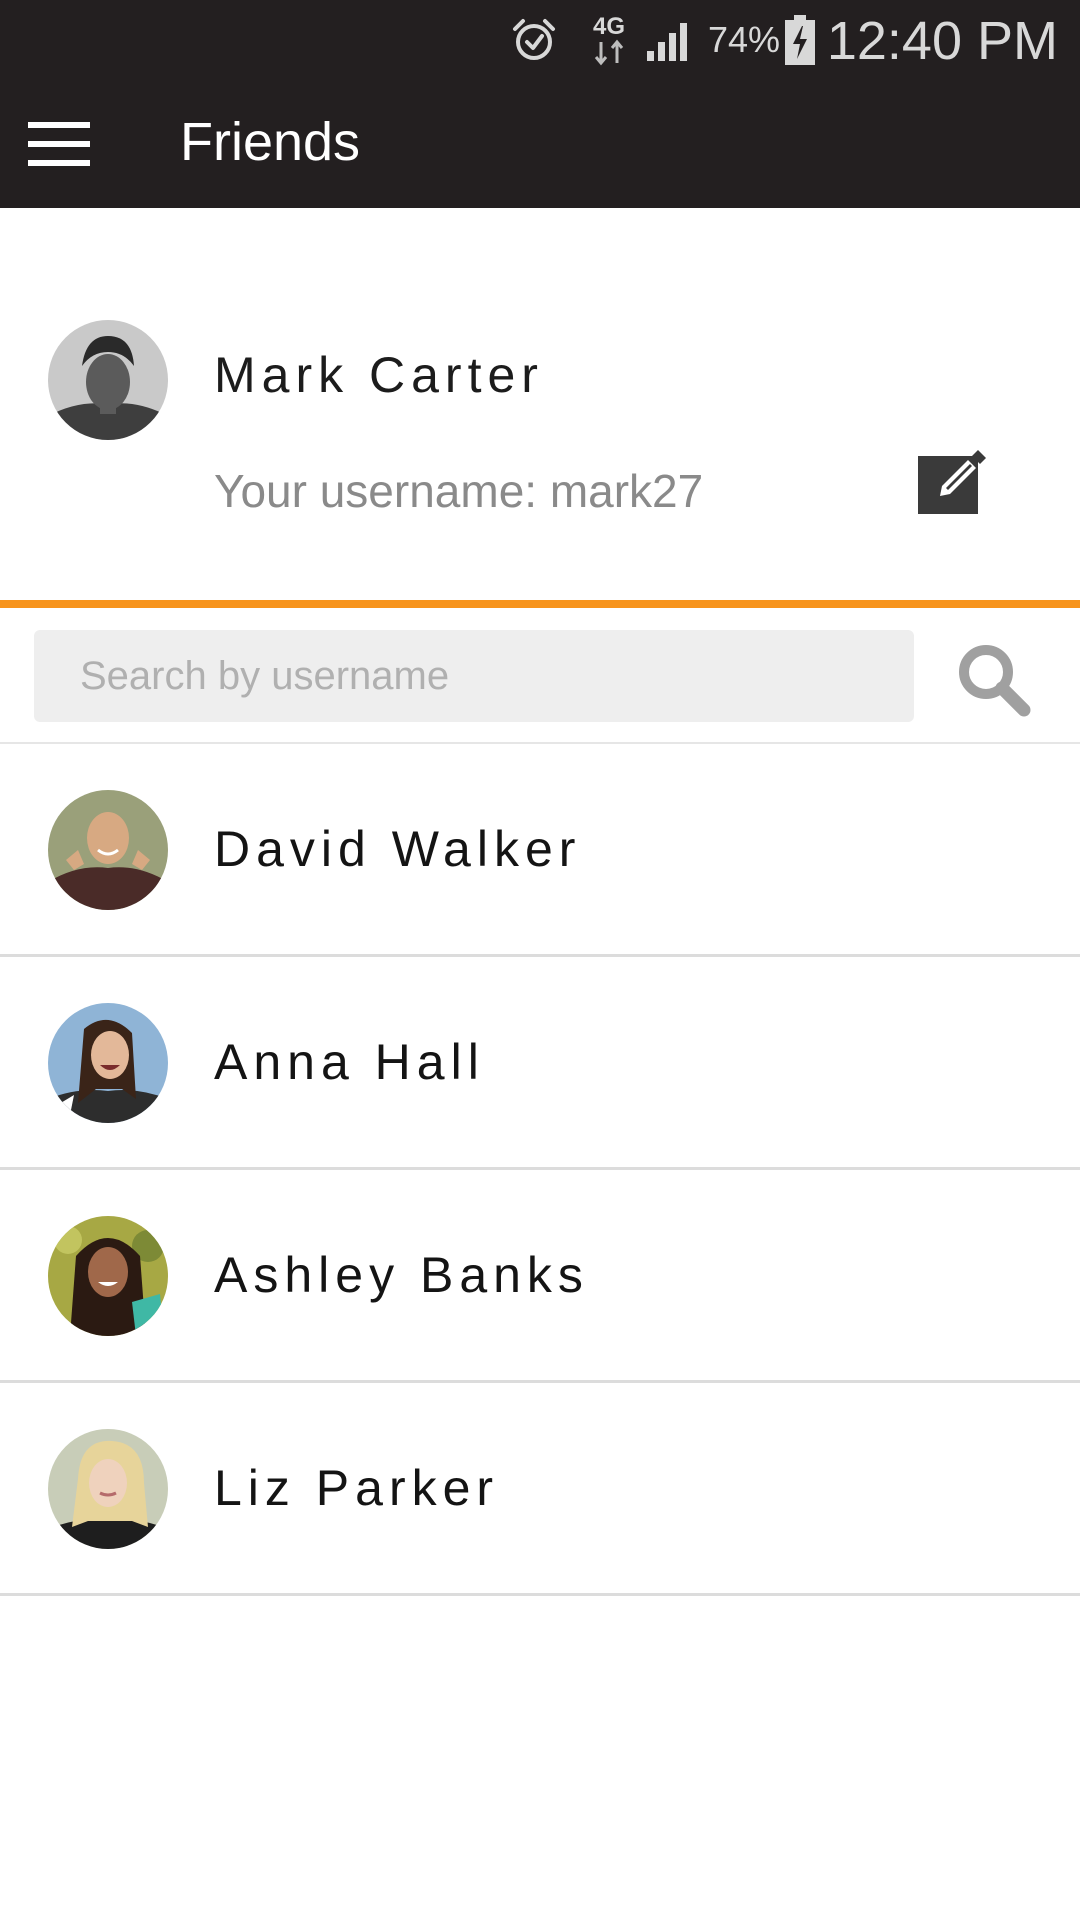  I want to click on app-bar: Friends, so click(540, 144).